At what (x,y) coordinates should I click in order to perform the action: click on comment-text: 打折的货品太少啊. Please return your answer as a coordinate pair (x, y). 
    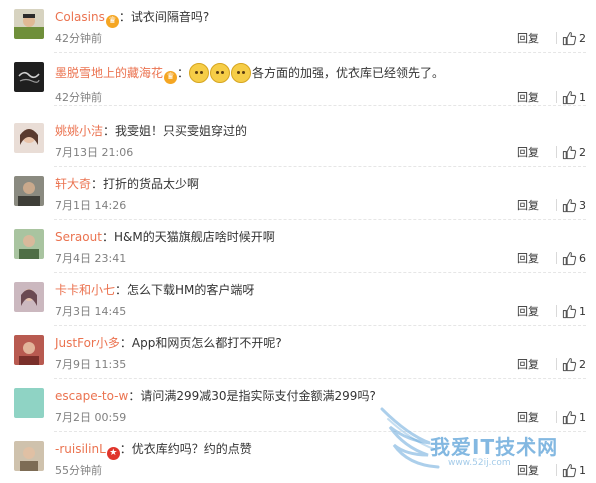
    Looking at the image, I should click on (151, 184).